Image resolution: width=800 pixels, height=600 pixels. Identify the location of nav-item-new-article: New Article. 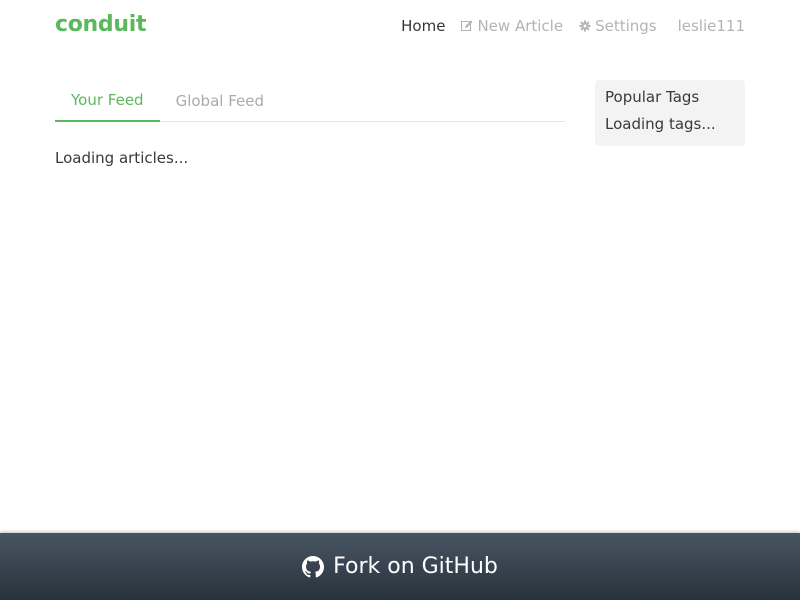
(512, 26).